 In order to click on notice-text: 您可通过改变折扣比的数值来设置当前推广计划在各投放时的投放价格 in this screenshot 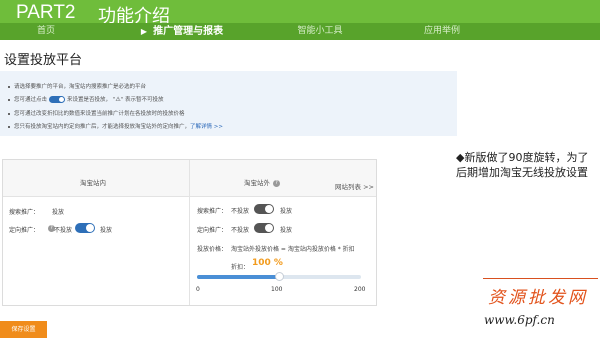, I will do `click(99, 114)`.